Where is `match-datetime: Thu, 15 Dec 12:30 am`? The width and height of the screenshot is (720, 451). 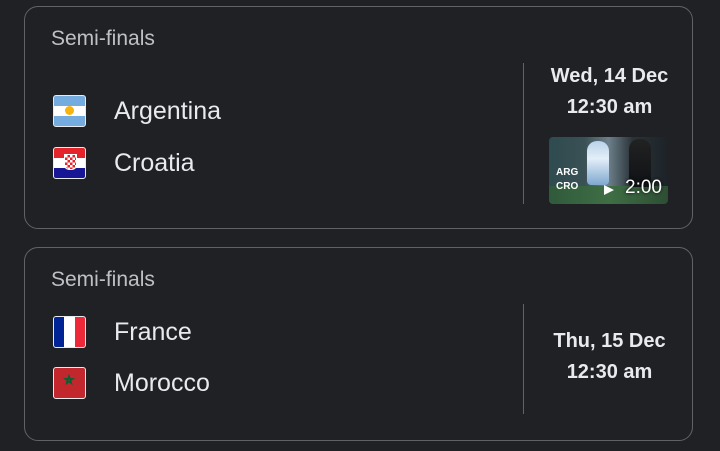
match-datetime: Thu, 15 Dec 12:30 am is located at coordinates (609, 357).